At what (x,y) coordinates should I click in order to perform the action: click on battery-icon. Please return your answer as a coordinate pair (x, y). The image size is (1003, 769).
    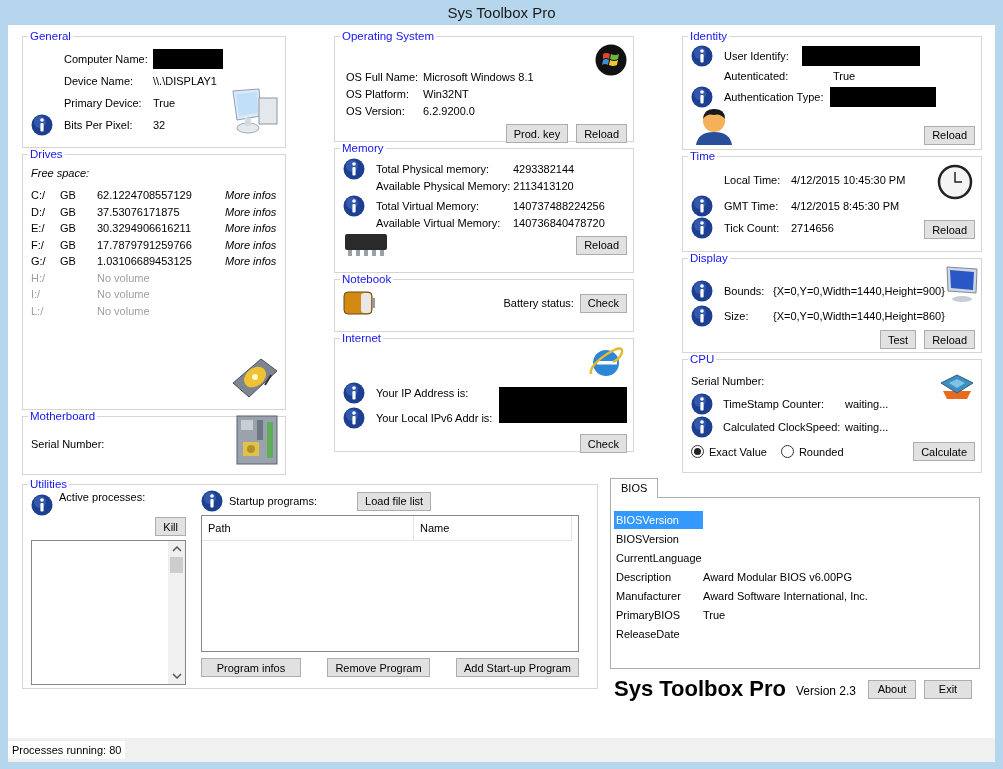
    Looking at the image, I should click on (359, 303).